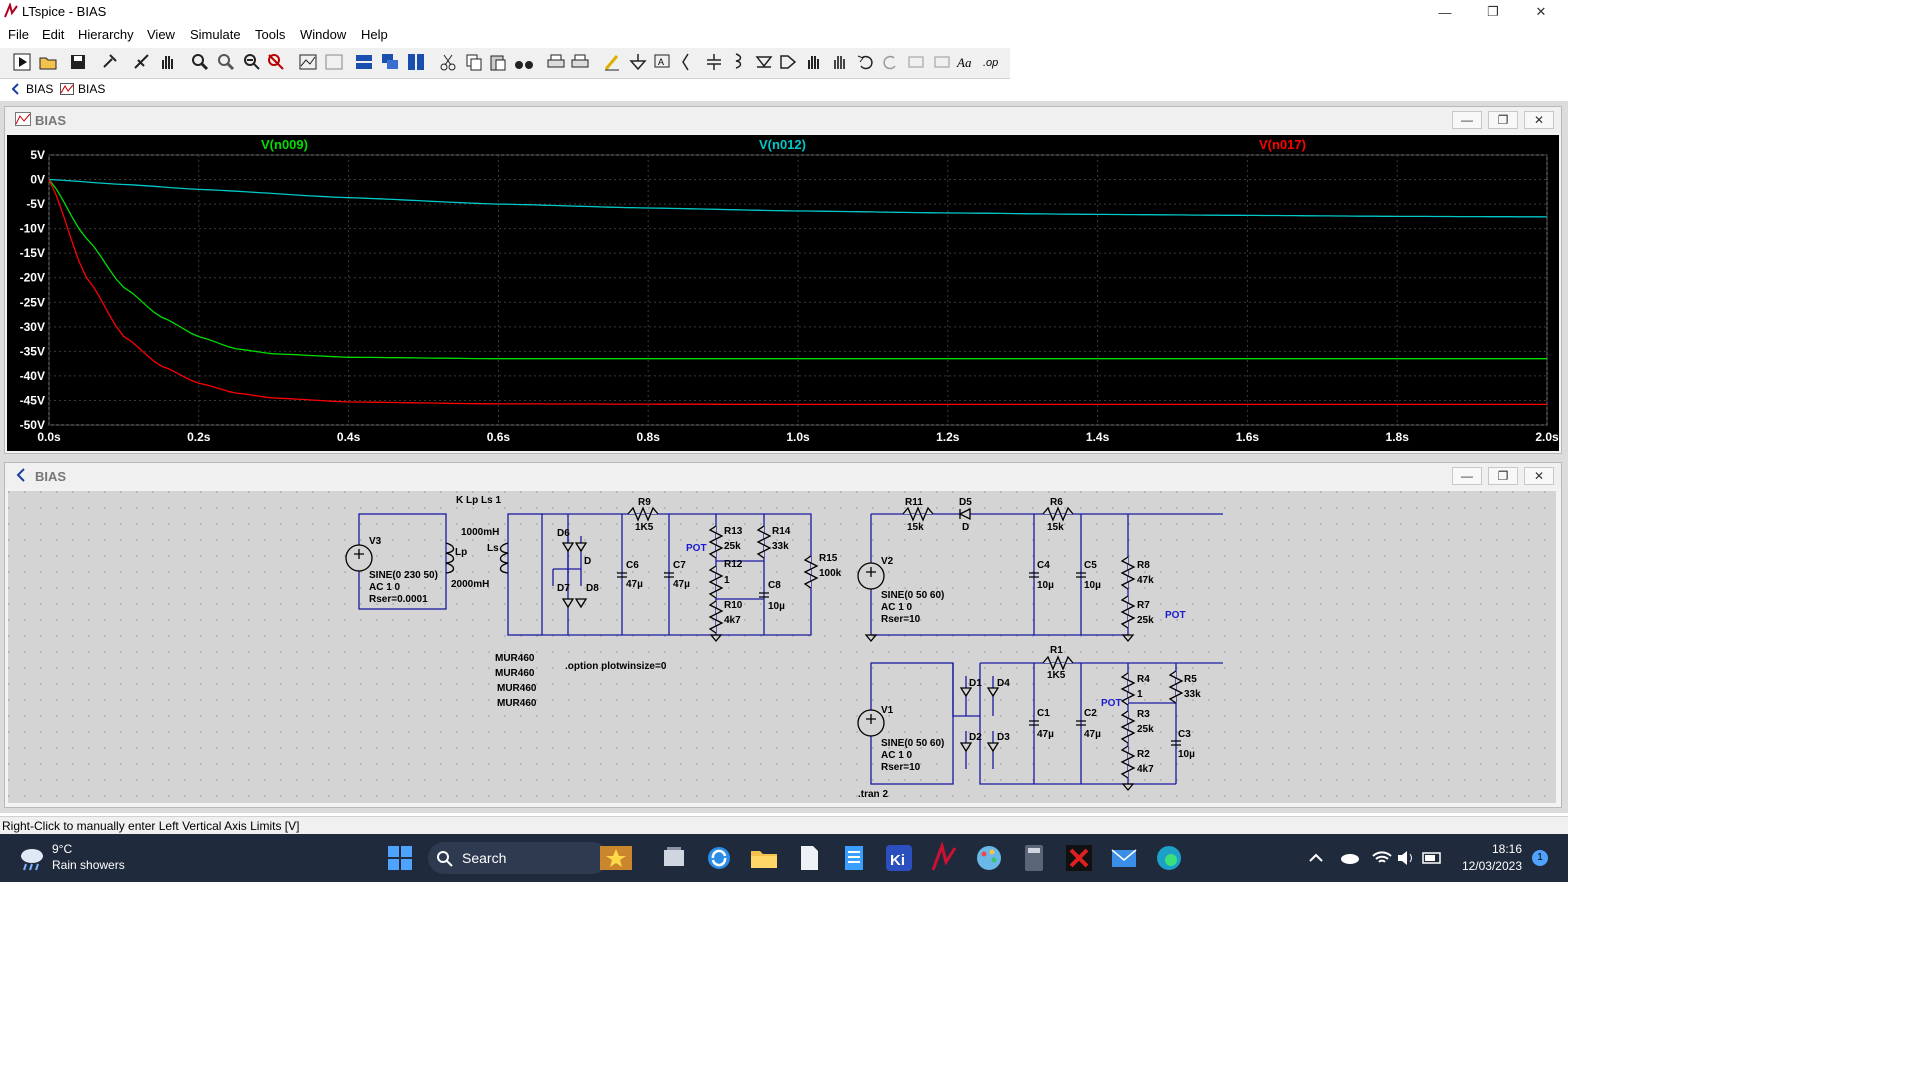 The height and width of the screenshot is (1080, 1920). I want to click on control-panel-icon, so click(110, 62).